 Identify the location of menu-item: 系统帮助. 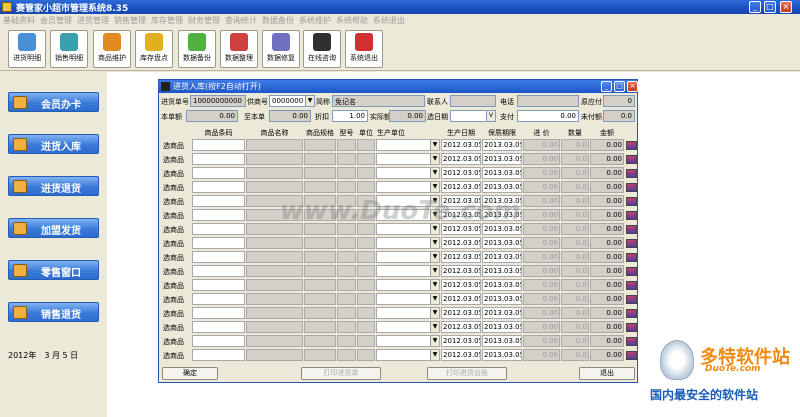
(351, 20).